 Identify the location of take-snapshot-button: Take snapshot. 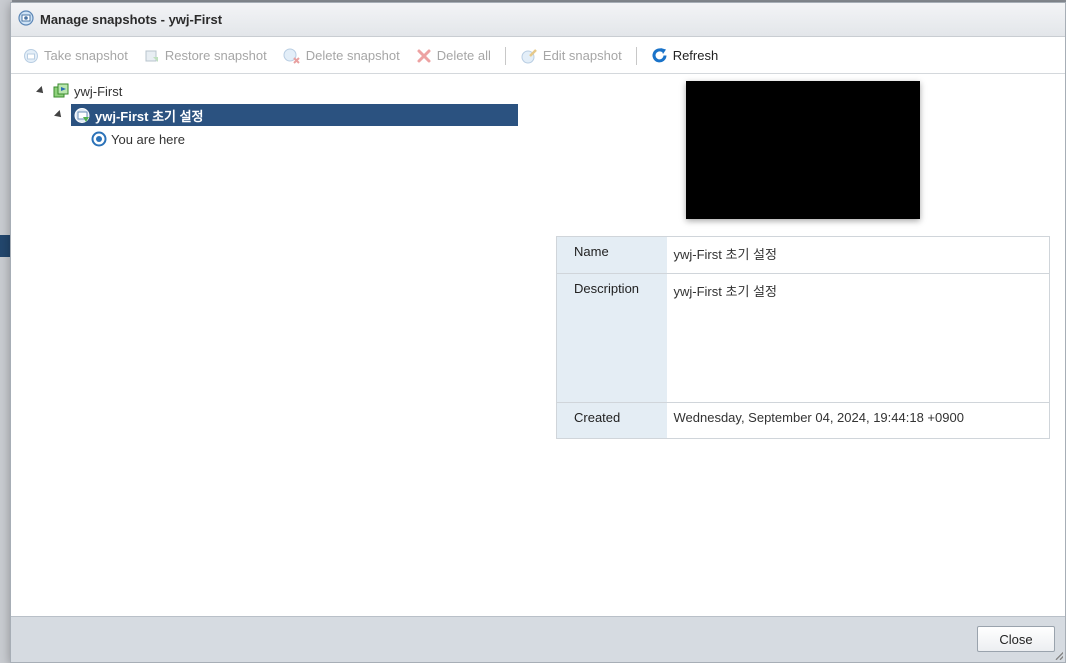
(75, 56).